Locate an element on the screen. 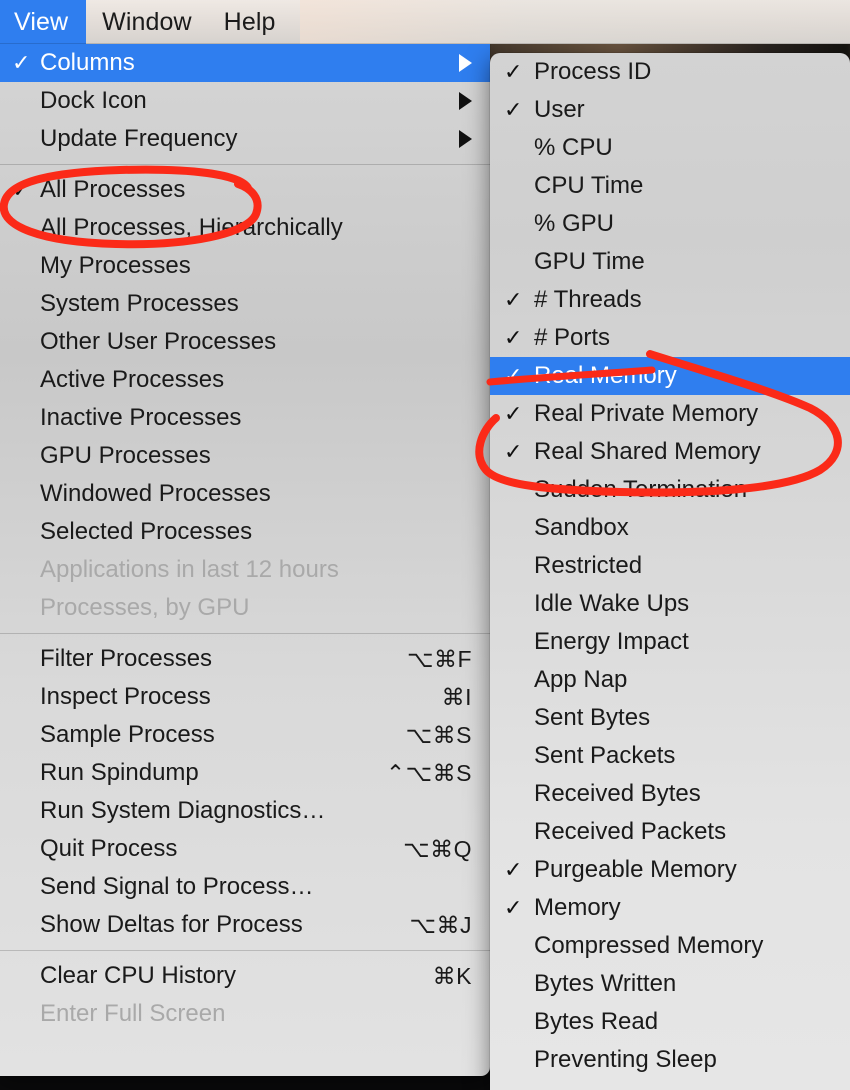  menu-item-label: Preventing Sleep is located at coordinates (625, 1059).